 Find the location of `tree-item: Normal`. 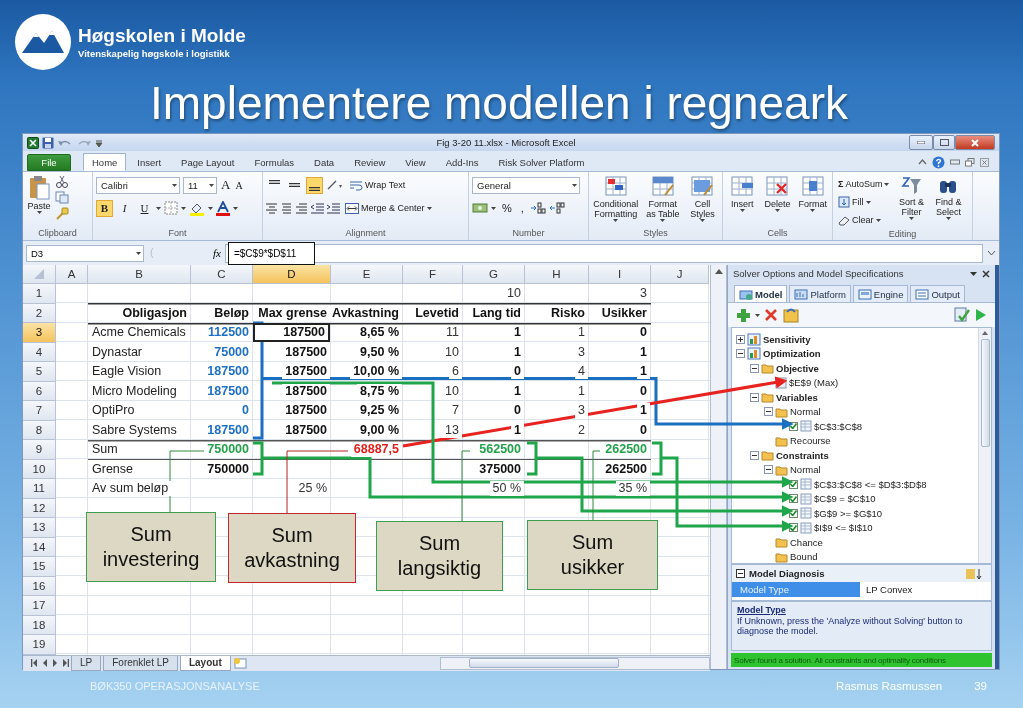

tree-item: Normal is located at coordinates (805, 470).